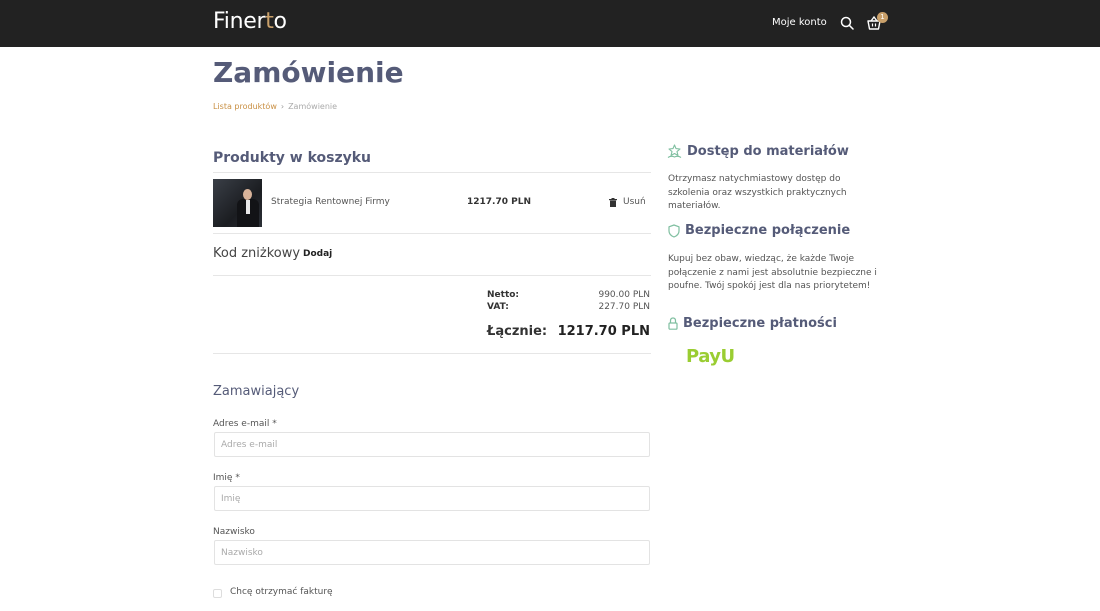  I want to click on last-name-field, so click(432, 552).